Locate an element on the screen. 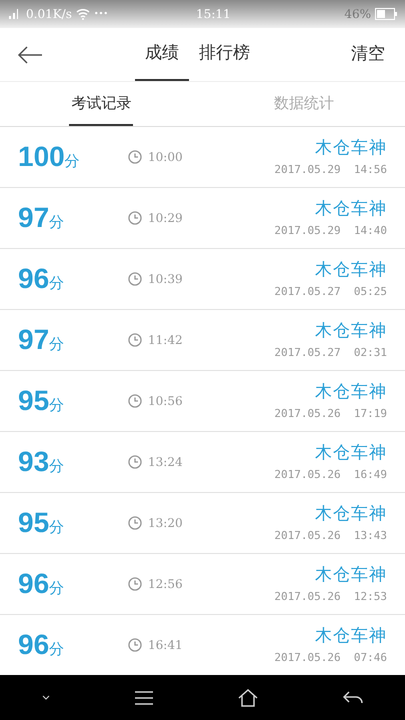  clear-button: 清空 is located at coordinates (368, 55).